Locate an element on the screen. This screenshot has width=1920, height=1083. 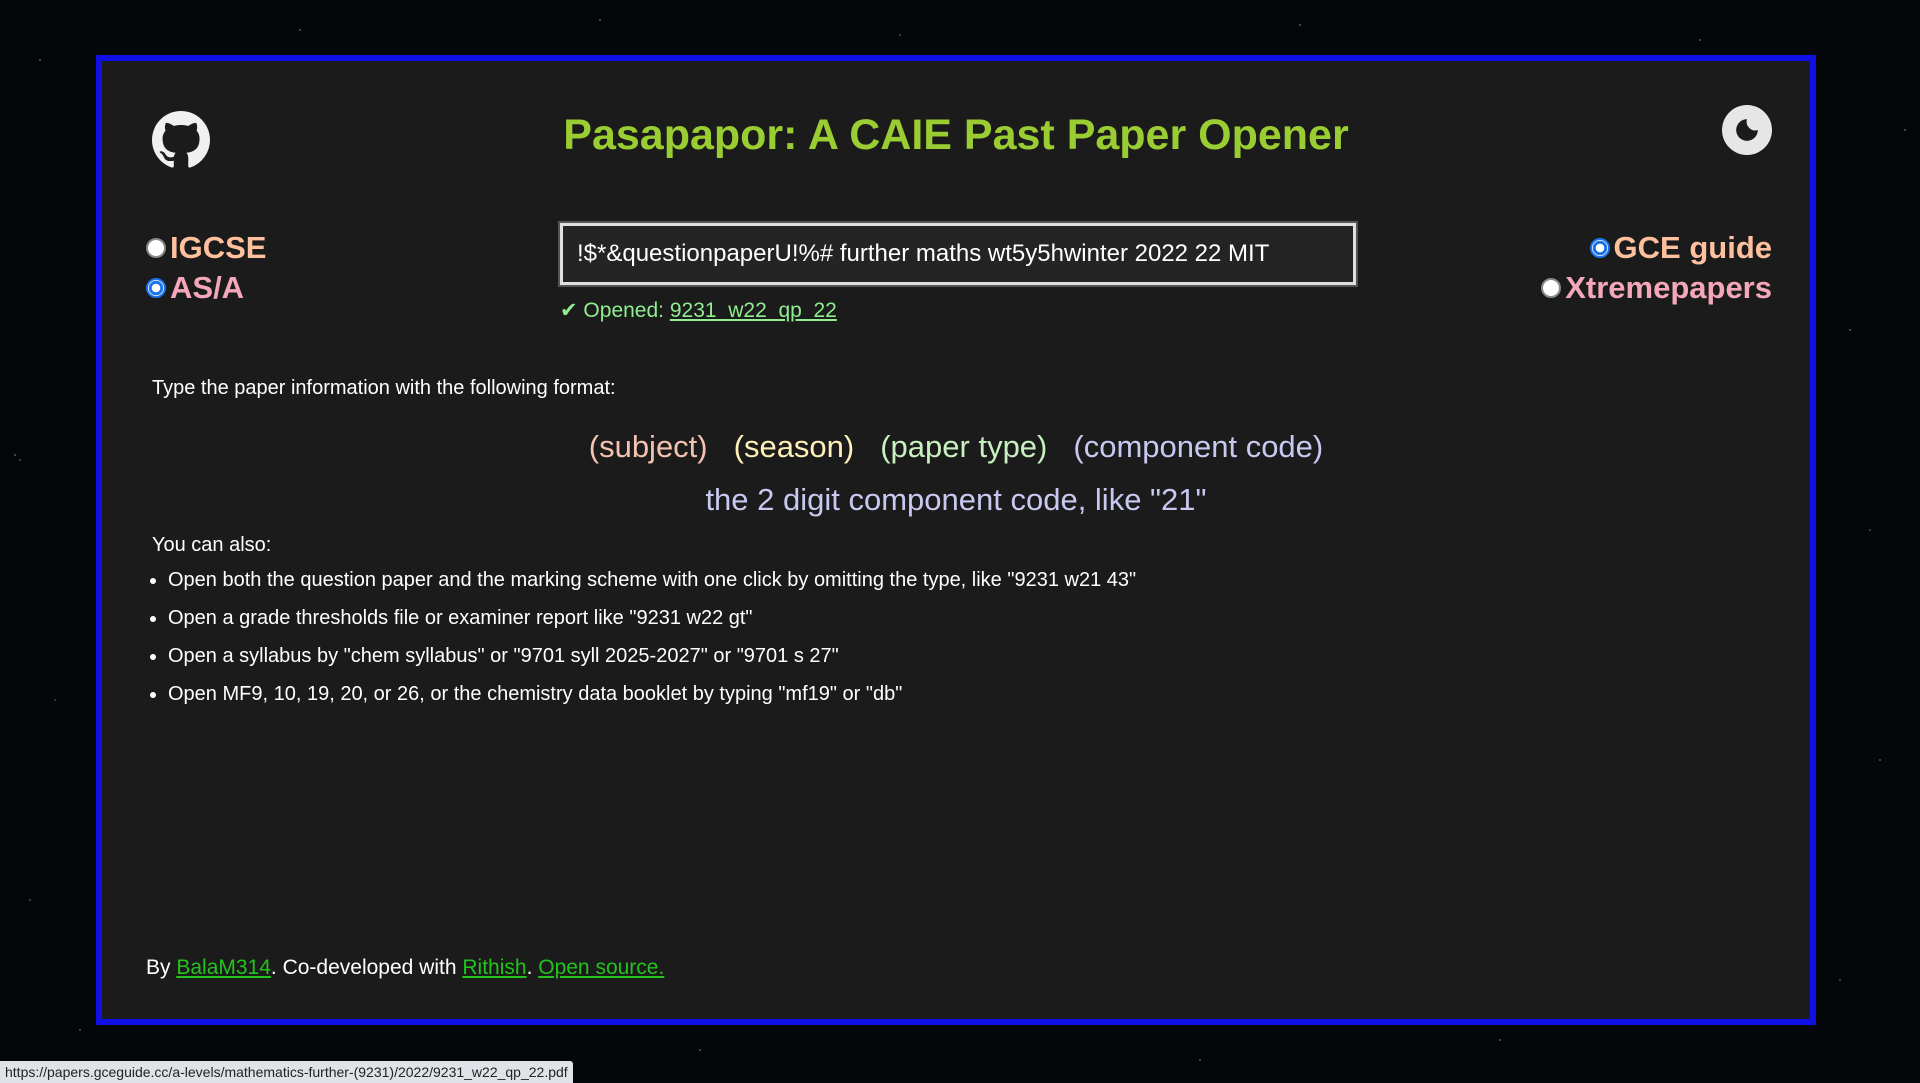
source-option-xtremepapers: Xtremepapers is located at coordinates (1656, 288).